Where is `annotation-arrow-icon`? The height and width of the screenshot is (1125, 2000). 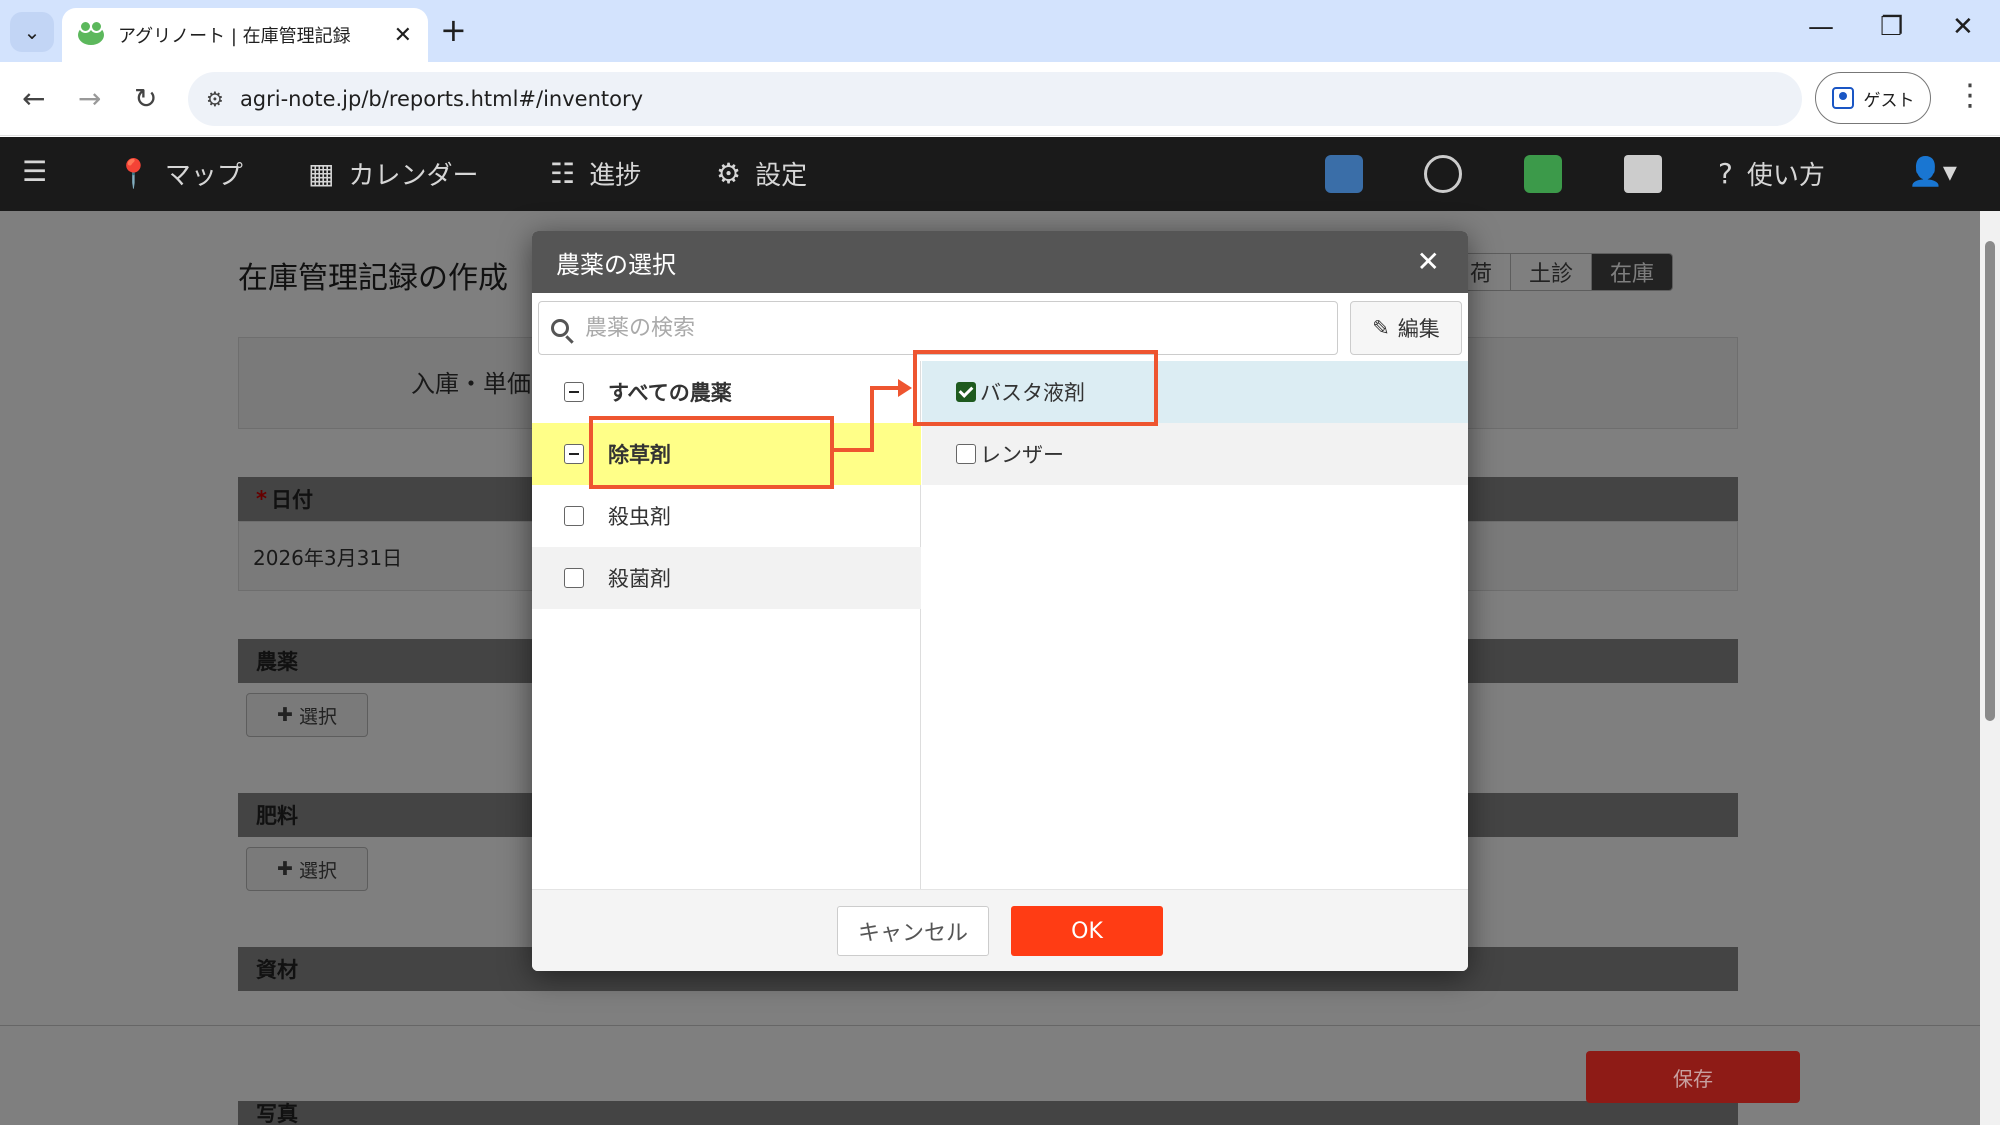
annotation-arrow-icon is located at coordinates (905, 388).